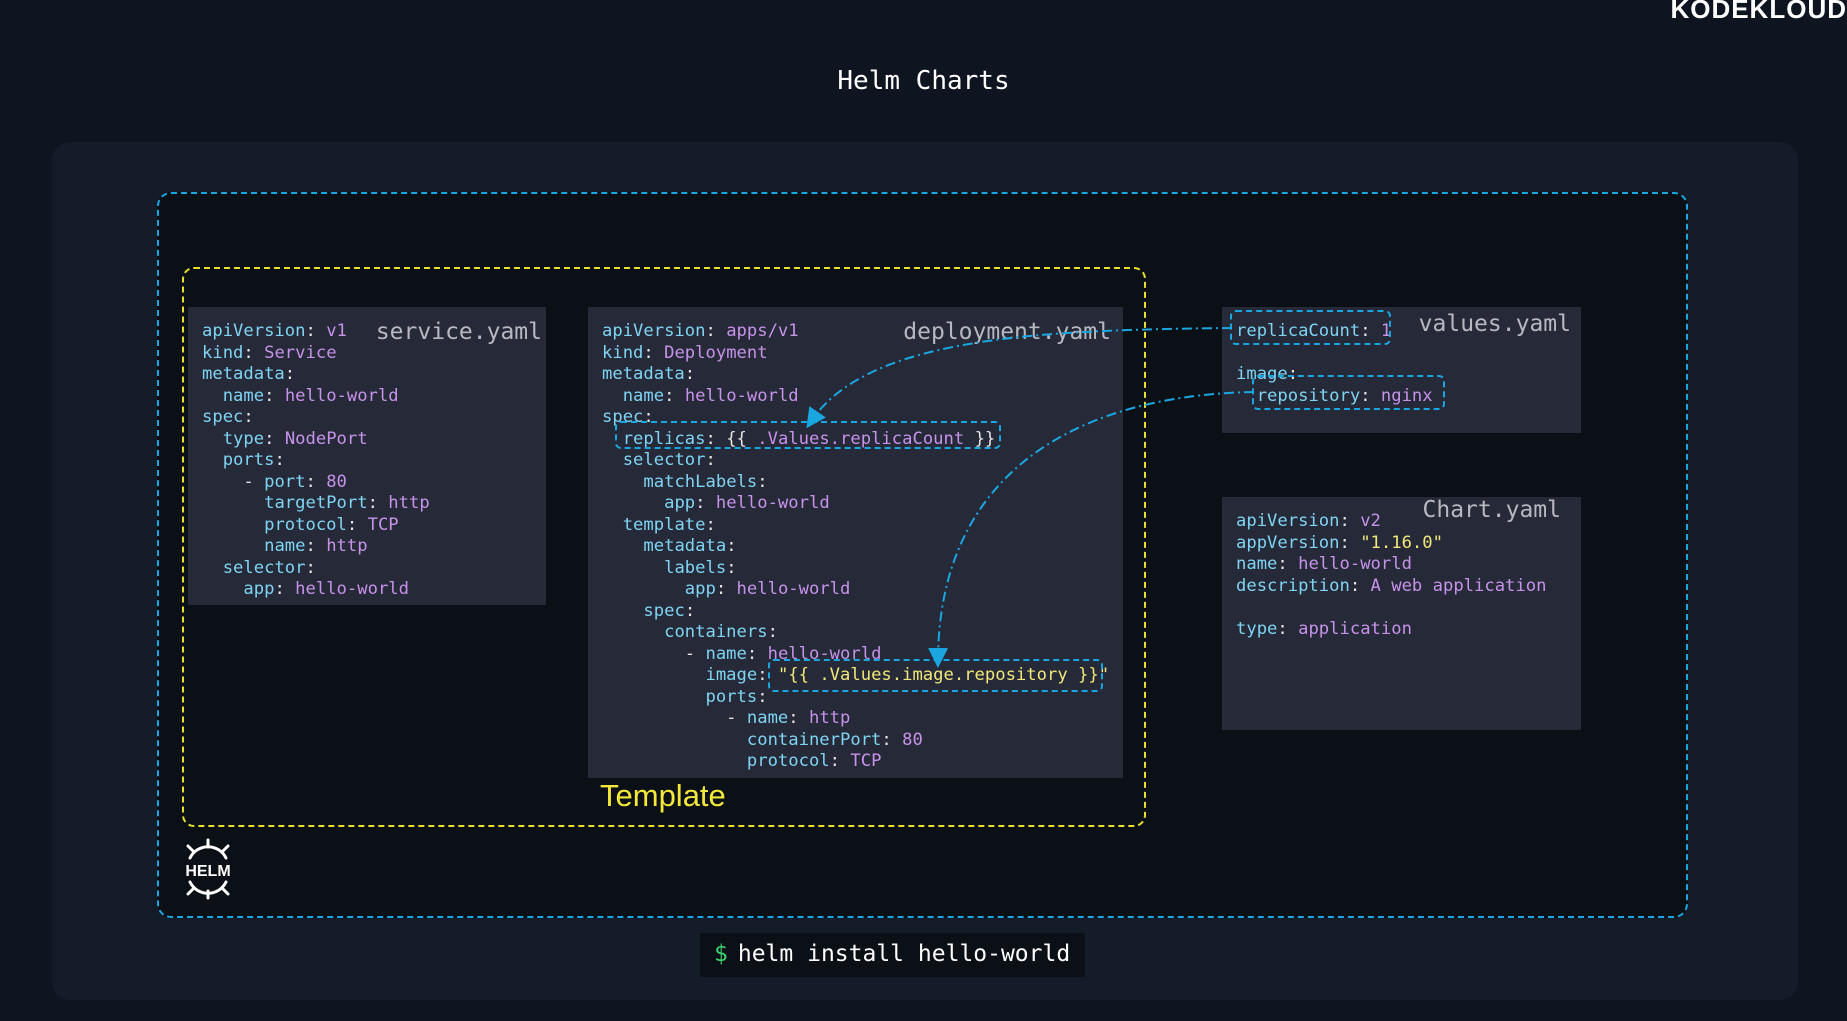 This screenshot has height=1021, width=1847. What do you see at coordinates (663, 795) in the screenshot?
I see `template-label: Template` at bounding box center [663, 795].